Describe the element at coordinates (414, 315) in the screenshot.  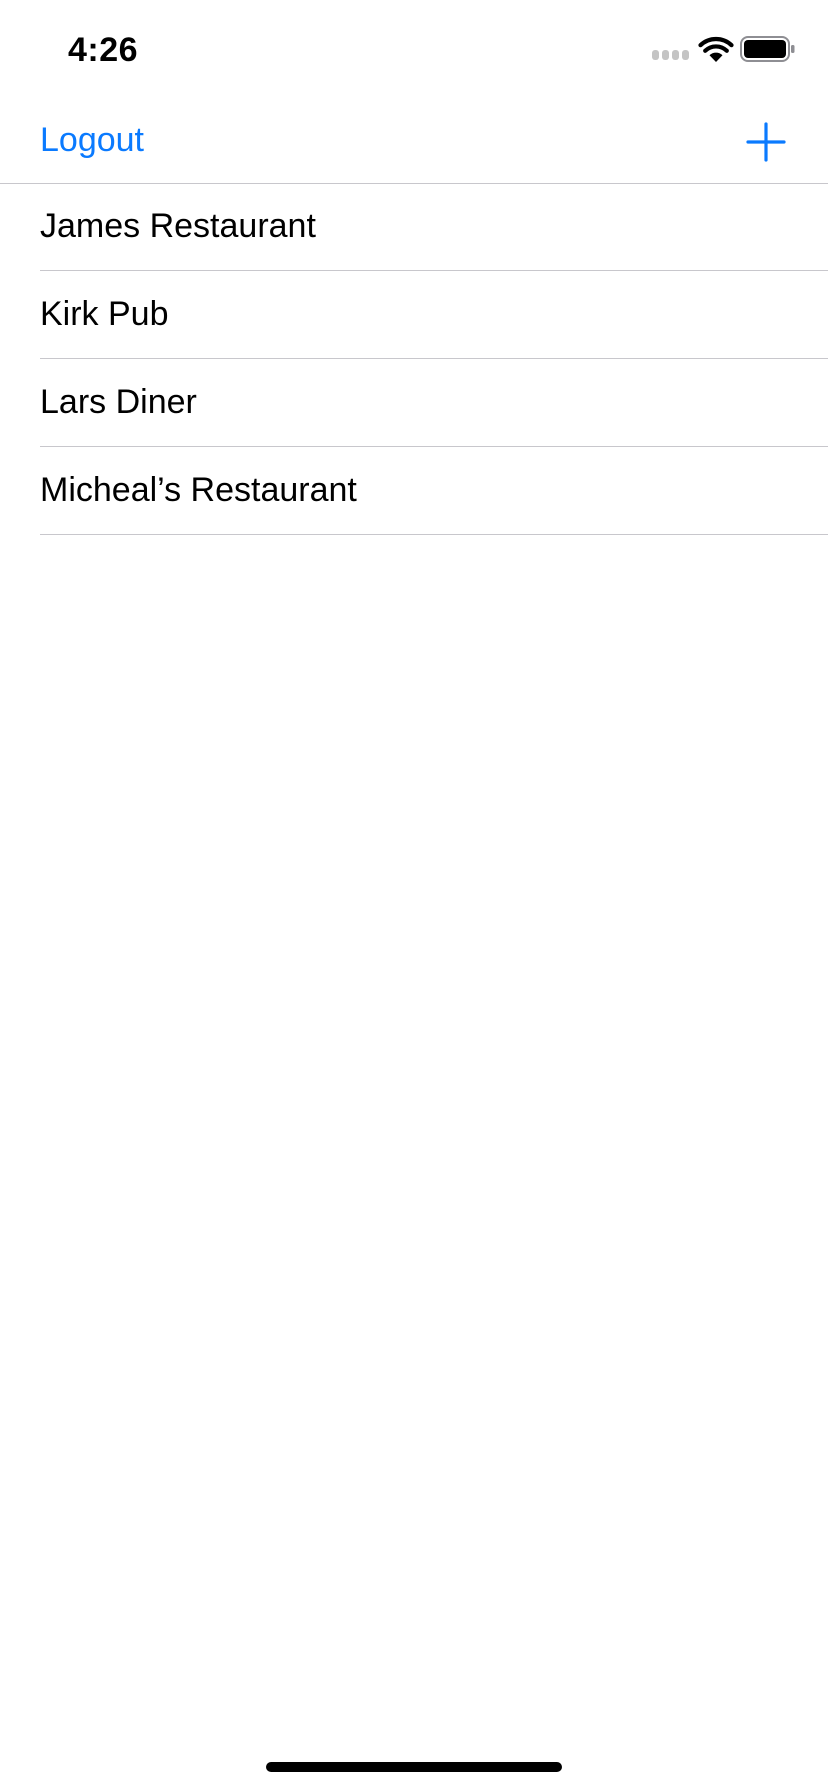
I see `list-item-kirk-pub: Kirk Pub` at that location.